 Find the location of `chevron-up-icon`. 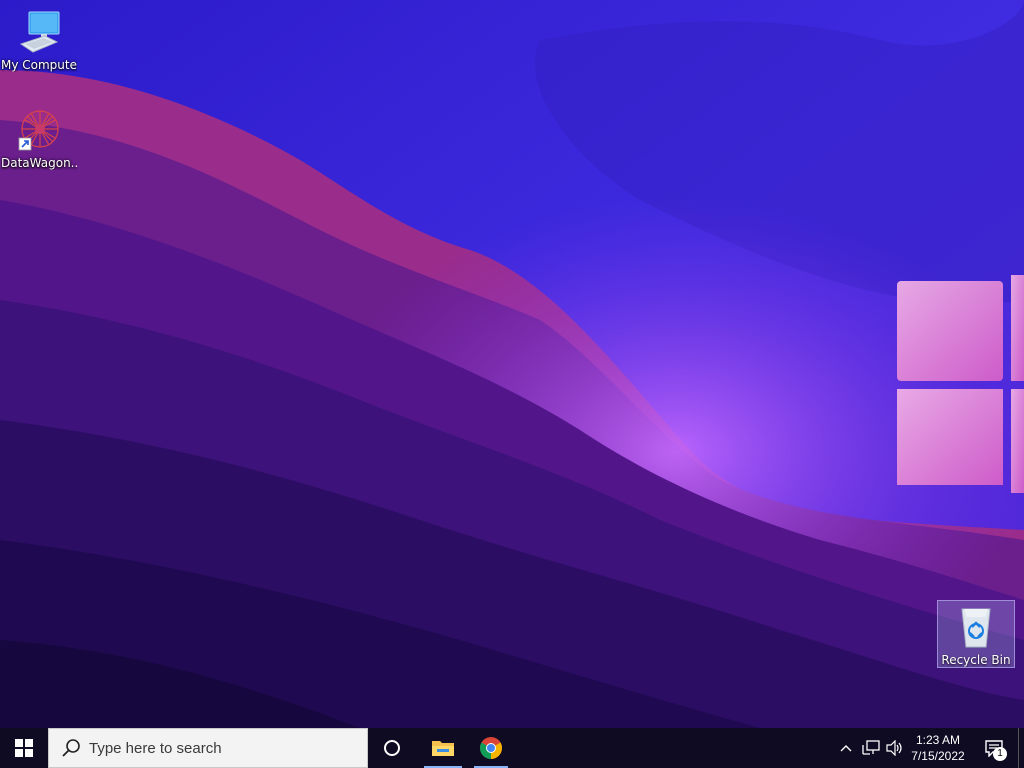

chevron-up-icon is located at coordinates (846, 748).